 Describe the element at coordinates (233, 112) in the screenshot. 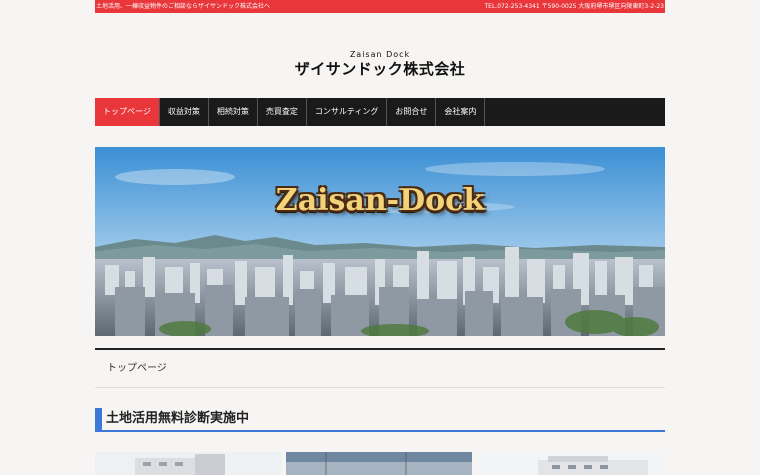

I see `nav-item-inheritance: 相続対策` at that location.